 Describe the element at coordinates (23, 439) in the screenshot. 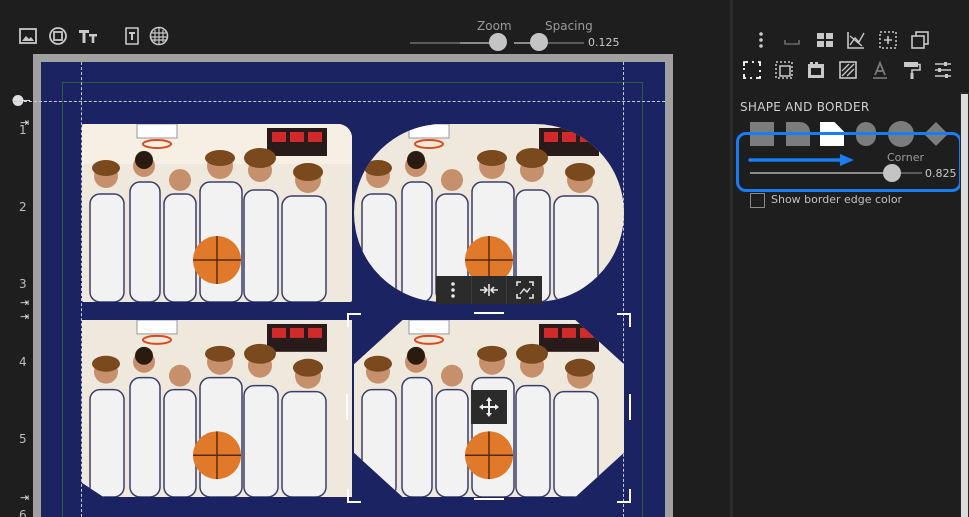

I see `ruler-mark: 5` at that location.